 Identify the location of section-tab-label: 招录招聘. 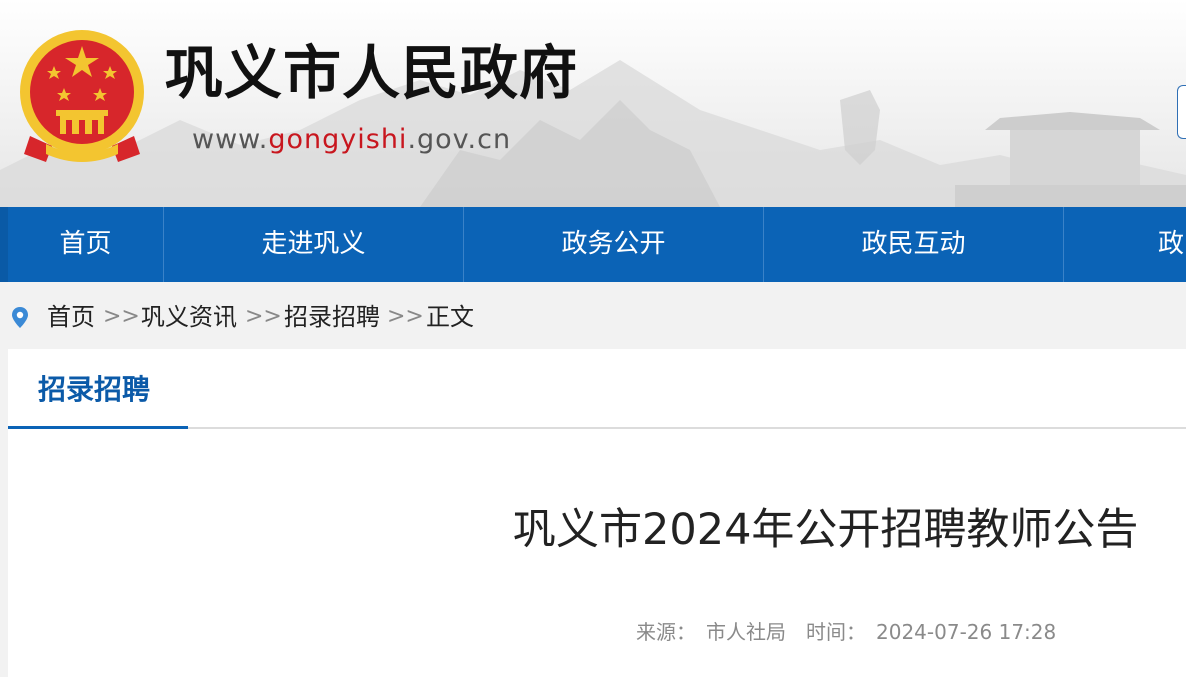
(94, 389).